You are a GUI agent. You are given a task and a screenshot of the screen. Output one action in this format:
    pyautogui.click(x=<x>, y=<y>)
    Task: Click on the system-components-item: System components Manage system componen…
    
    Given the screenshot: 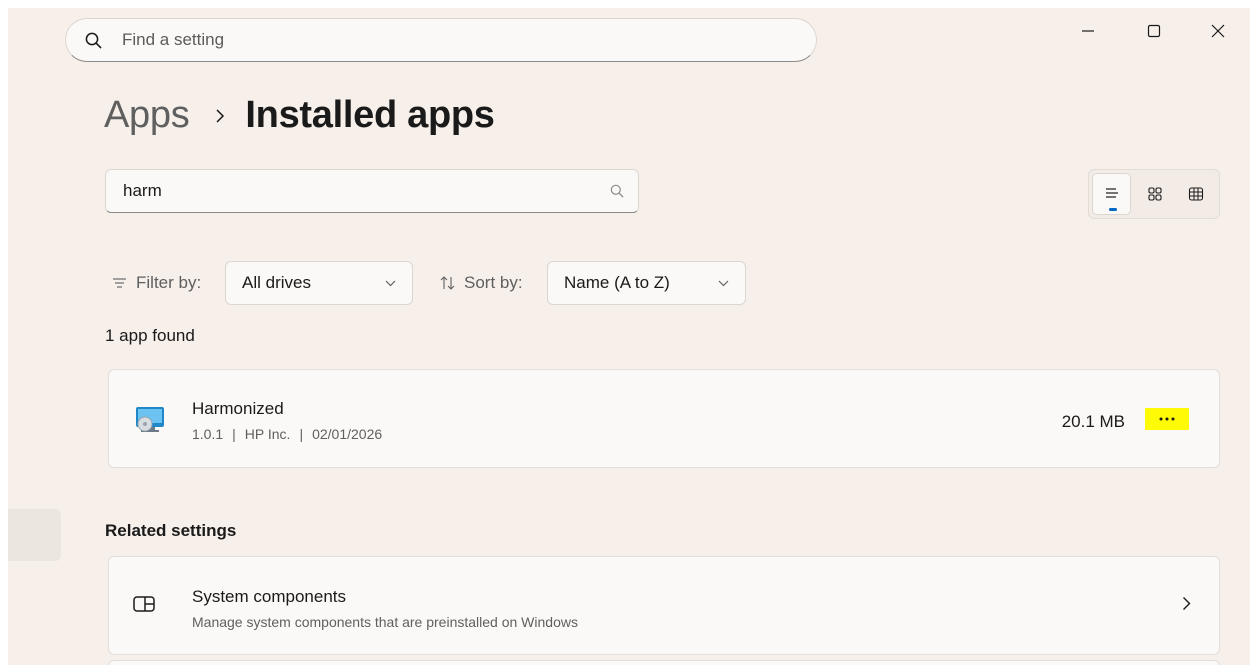 What is the action you would take?
    pyautogui.click(x=664, y=605)
    